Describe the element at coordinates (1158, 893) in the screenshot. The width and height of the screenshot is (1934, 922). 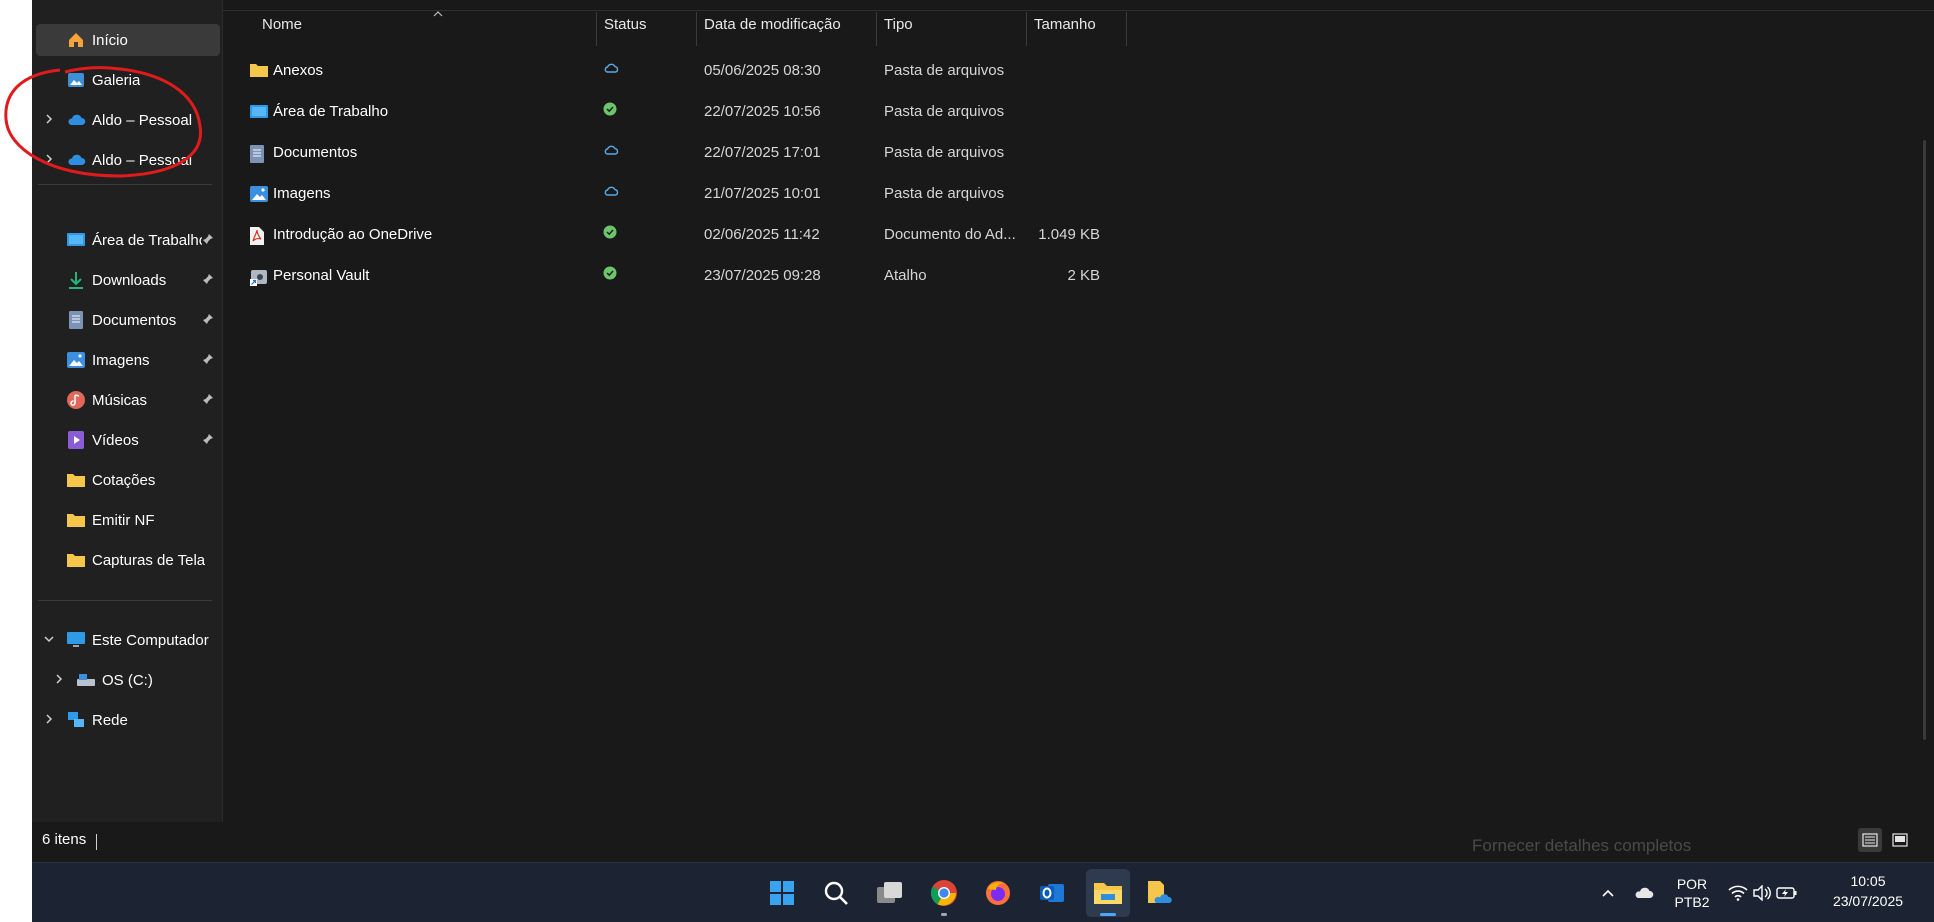
I see `onedrive-folder-button` at that location.